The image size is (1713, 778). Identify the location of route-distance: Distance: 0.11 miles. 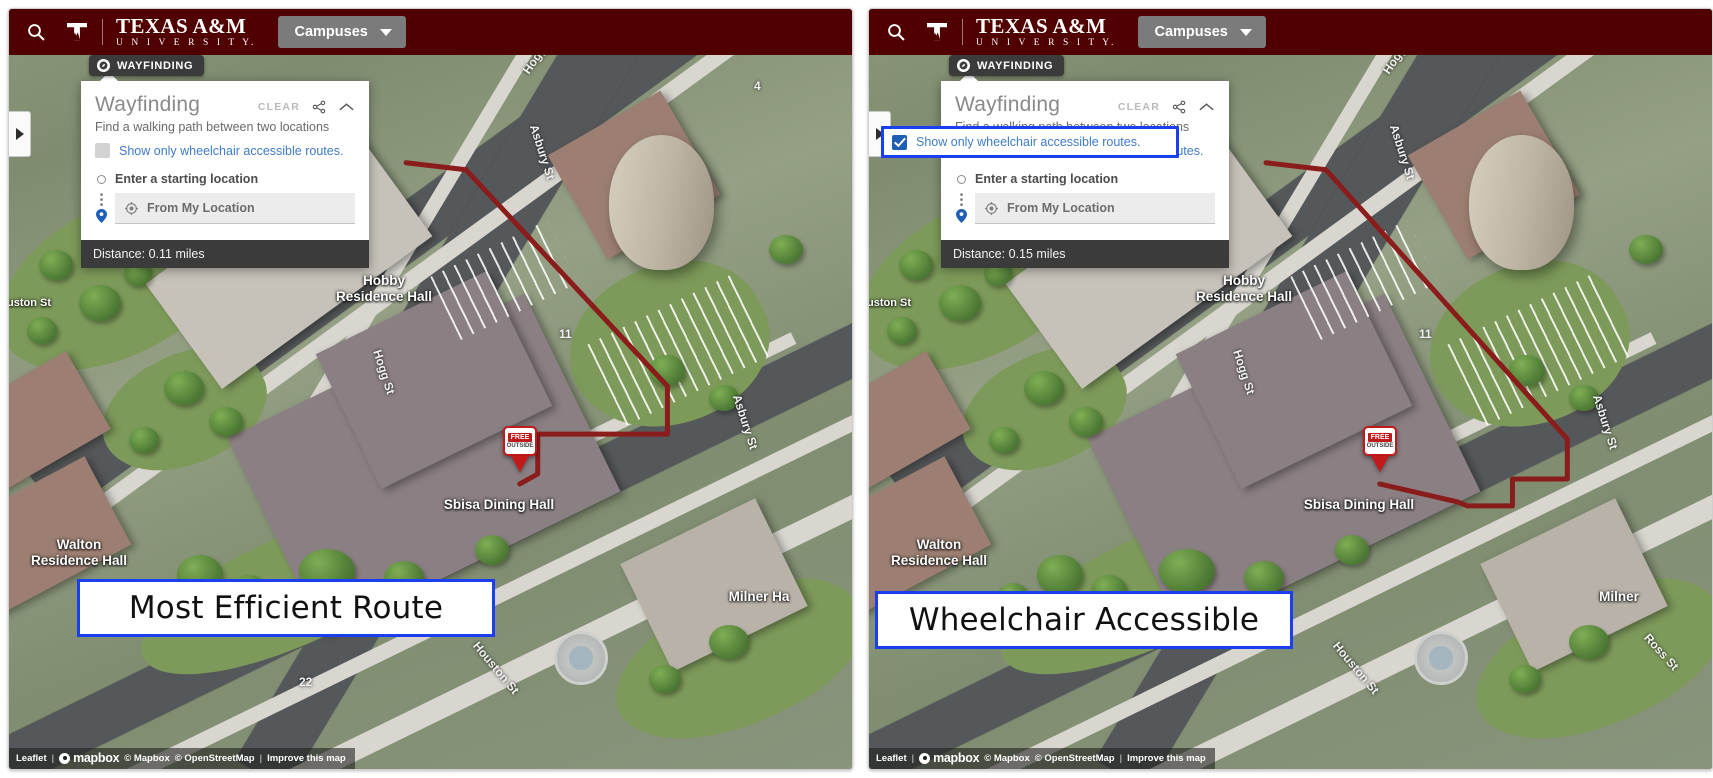
(225, 254).